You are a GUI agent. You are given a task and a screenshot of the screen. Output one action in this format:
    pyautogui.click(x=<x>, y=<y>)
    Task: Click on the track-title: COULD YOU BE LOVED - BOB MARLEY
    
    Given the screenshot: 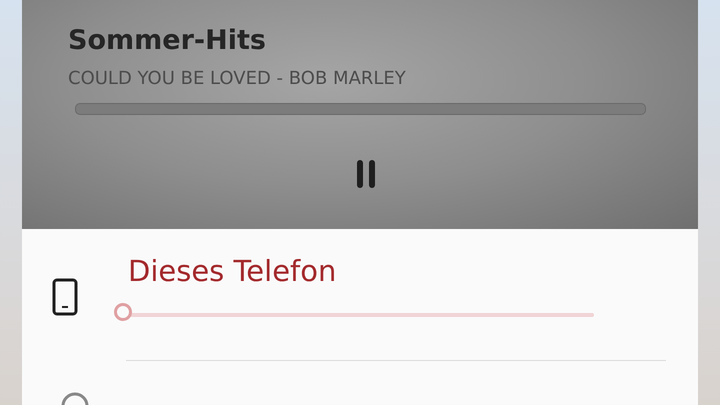 What is the action you would take?
    pyautogui.click(x=237, y=79)
    